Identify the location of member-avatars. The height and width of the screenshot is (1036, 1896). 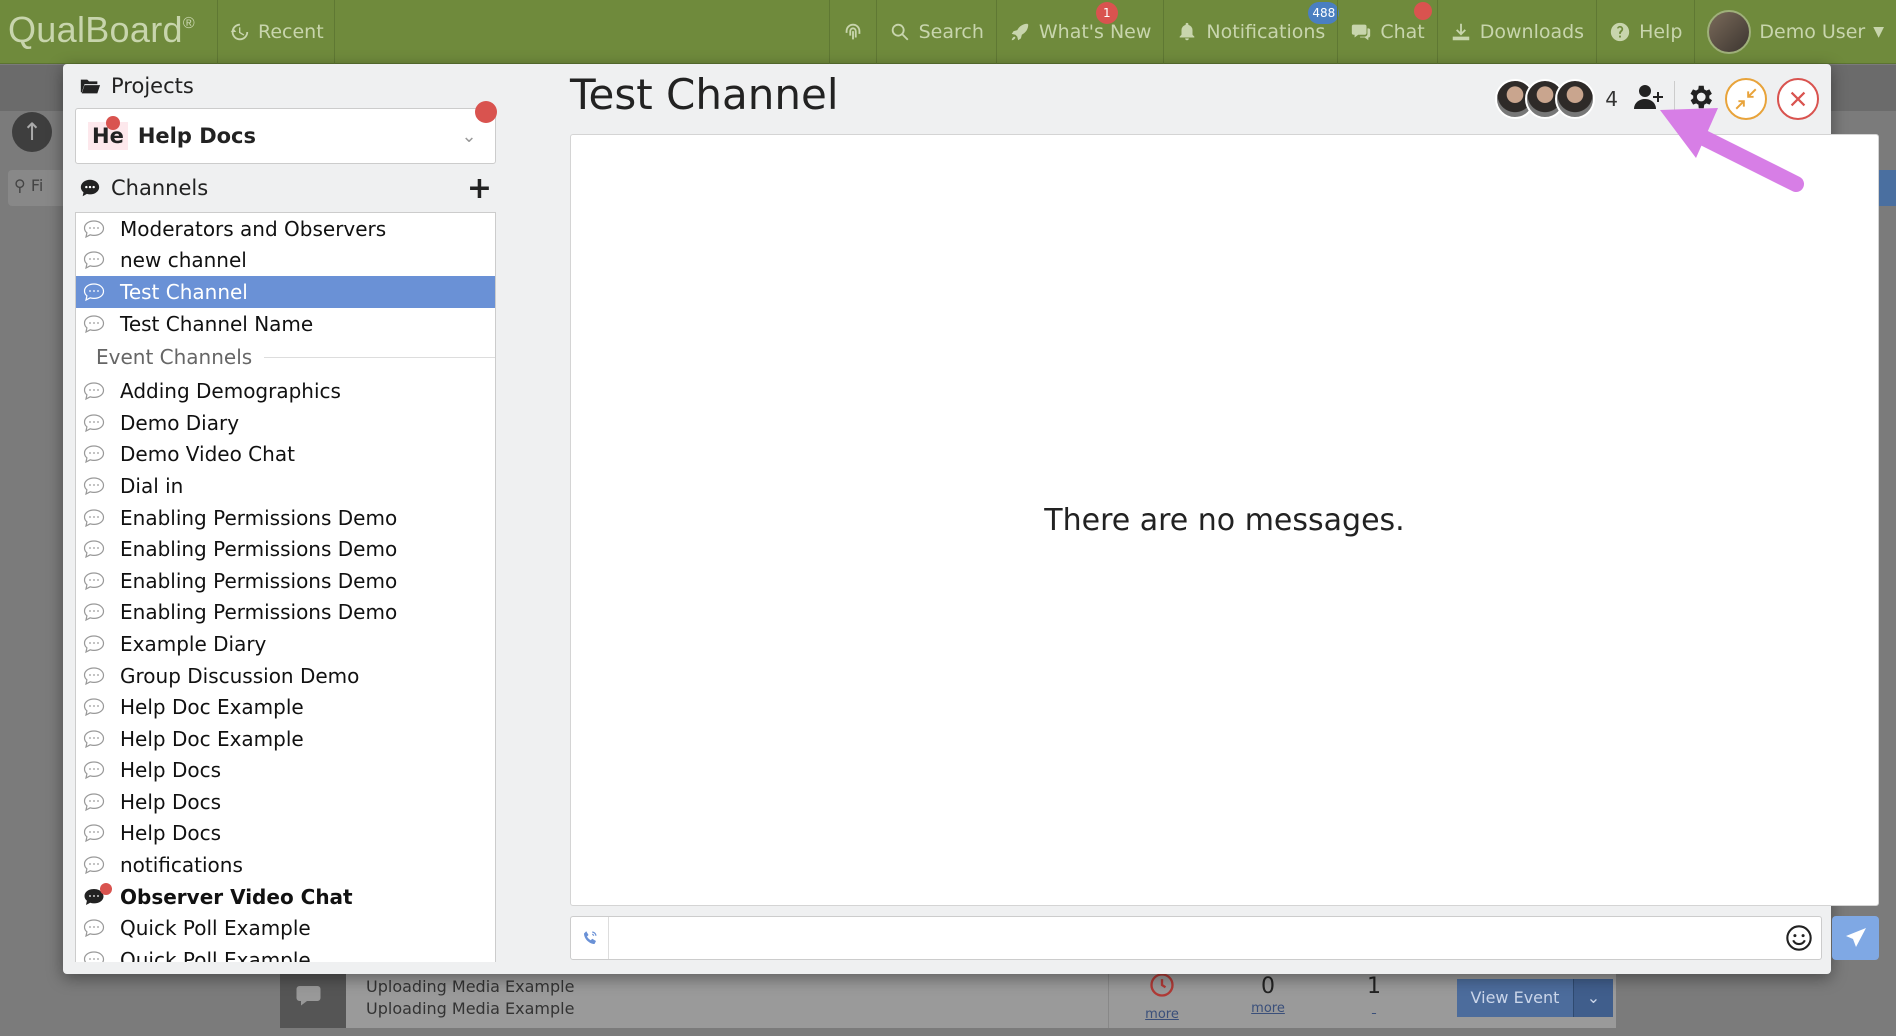
(1545, 99).